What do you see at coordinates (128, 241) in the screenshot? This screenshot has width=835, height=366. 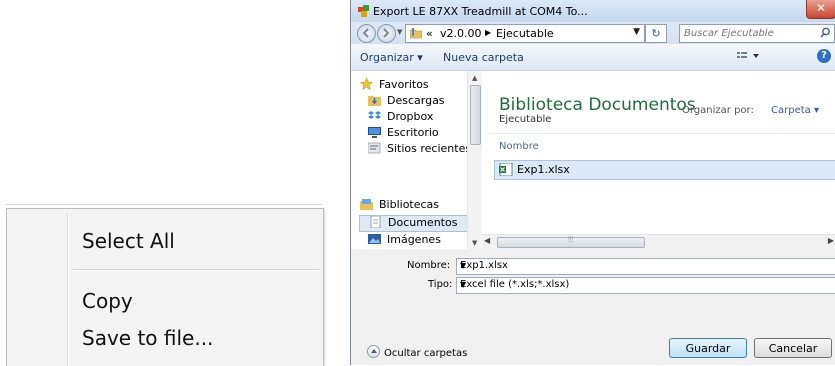 I see `menu-item-select-all: Select All` at bounding box center [128, 241].